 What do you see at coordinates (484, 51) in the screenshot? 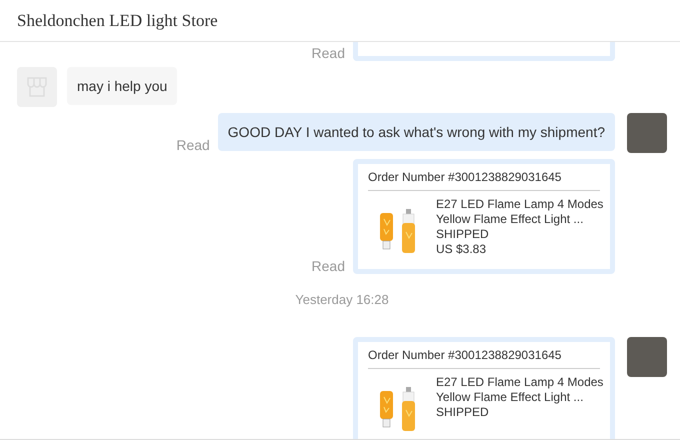
I see `order-card` at bounding box center [484, 51].